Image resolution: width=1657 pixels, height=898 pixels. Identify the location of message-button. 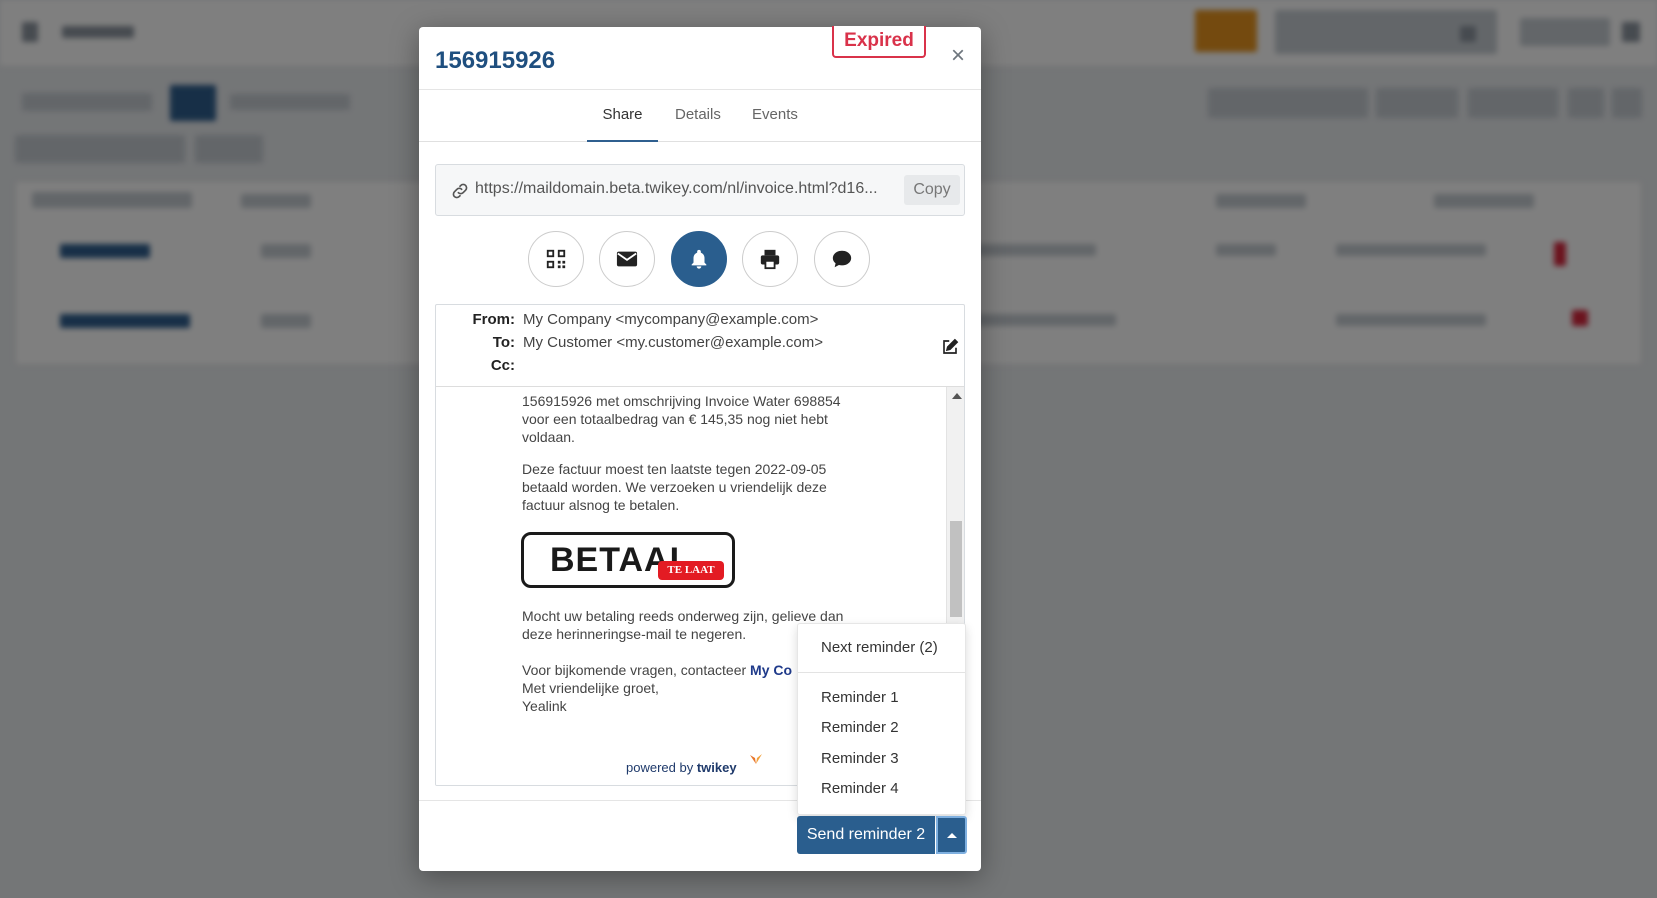
(842, 259).